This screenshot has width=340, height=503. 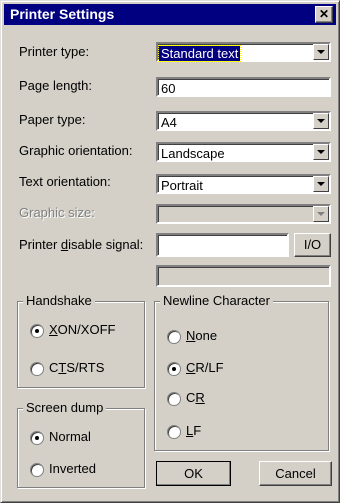 What do you see at coordinates (72, 468) in the screenshot?
I see `inverted-label: Inverted` at bounding box center [72, 468].